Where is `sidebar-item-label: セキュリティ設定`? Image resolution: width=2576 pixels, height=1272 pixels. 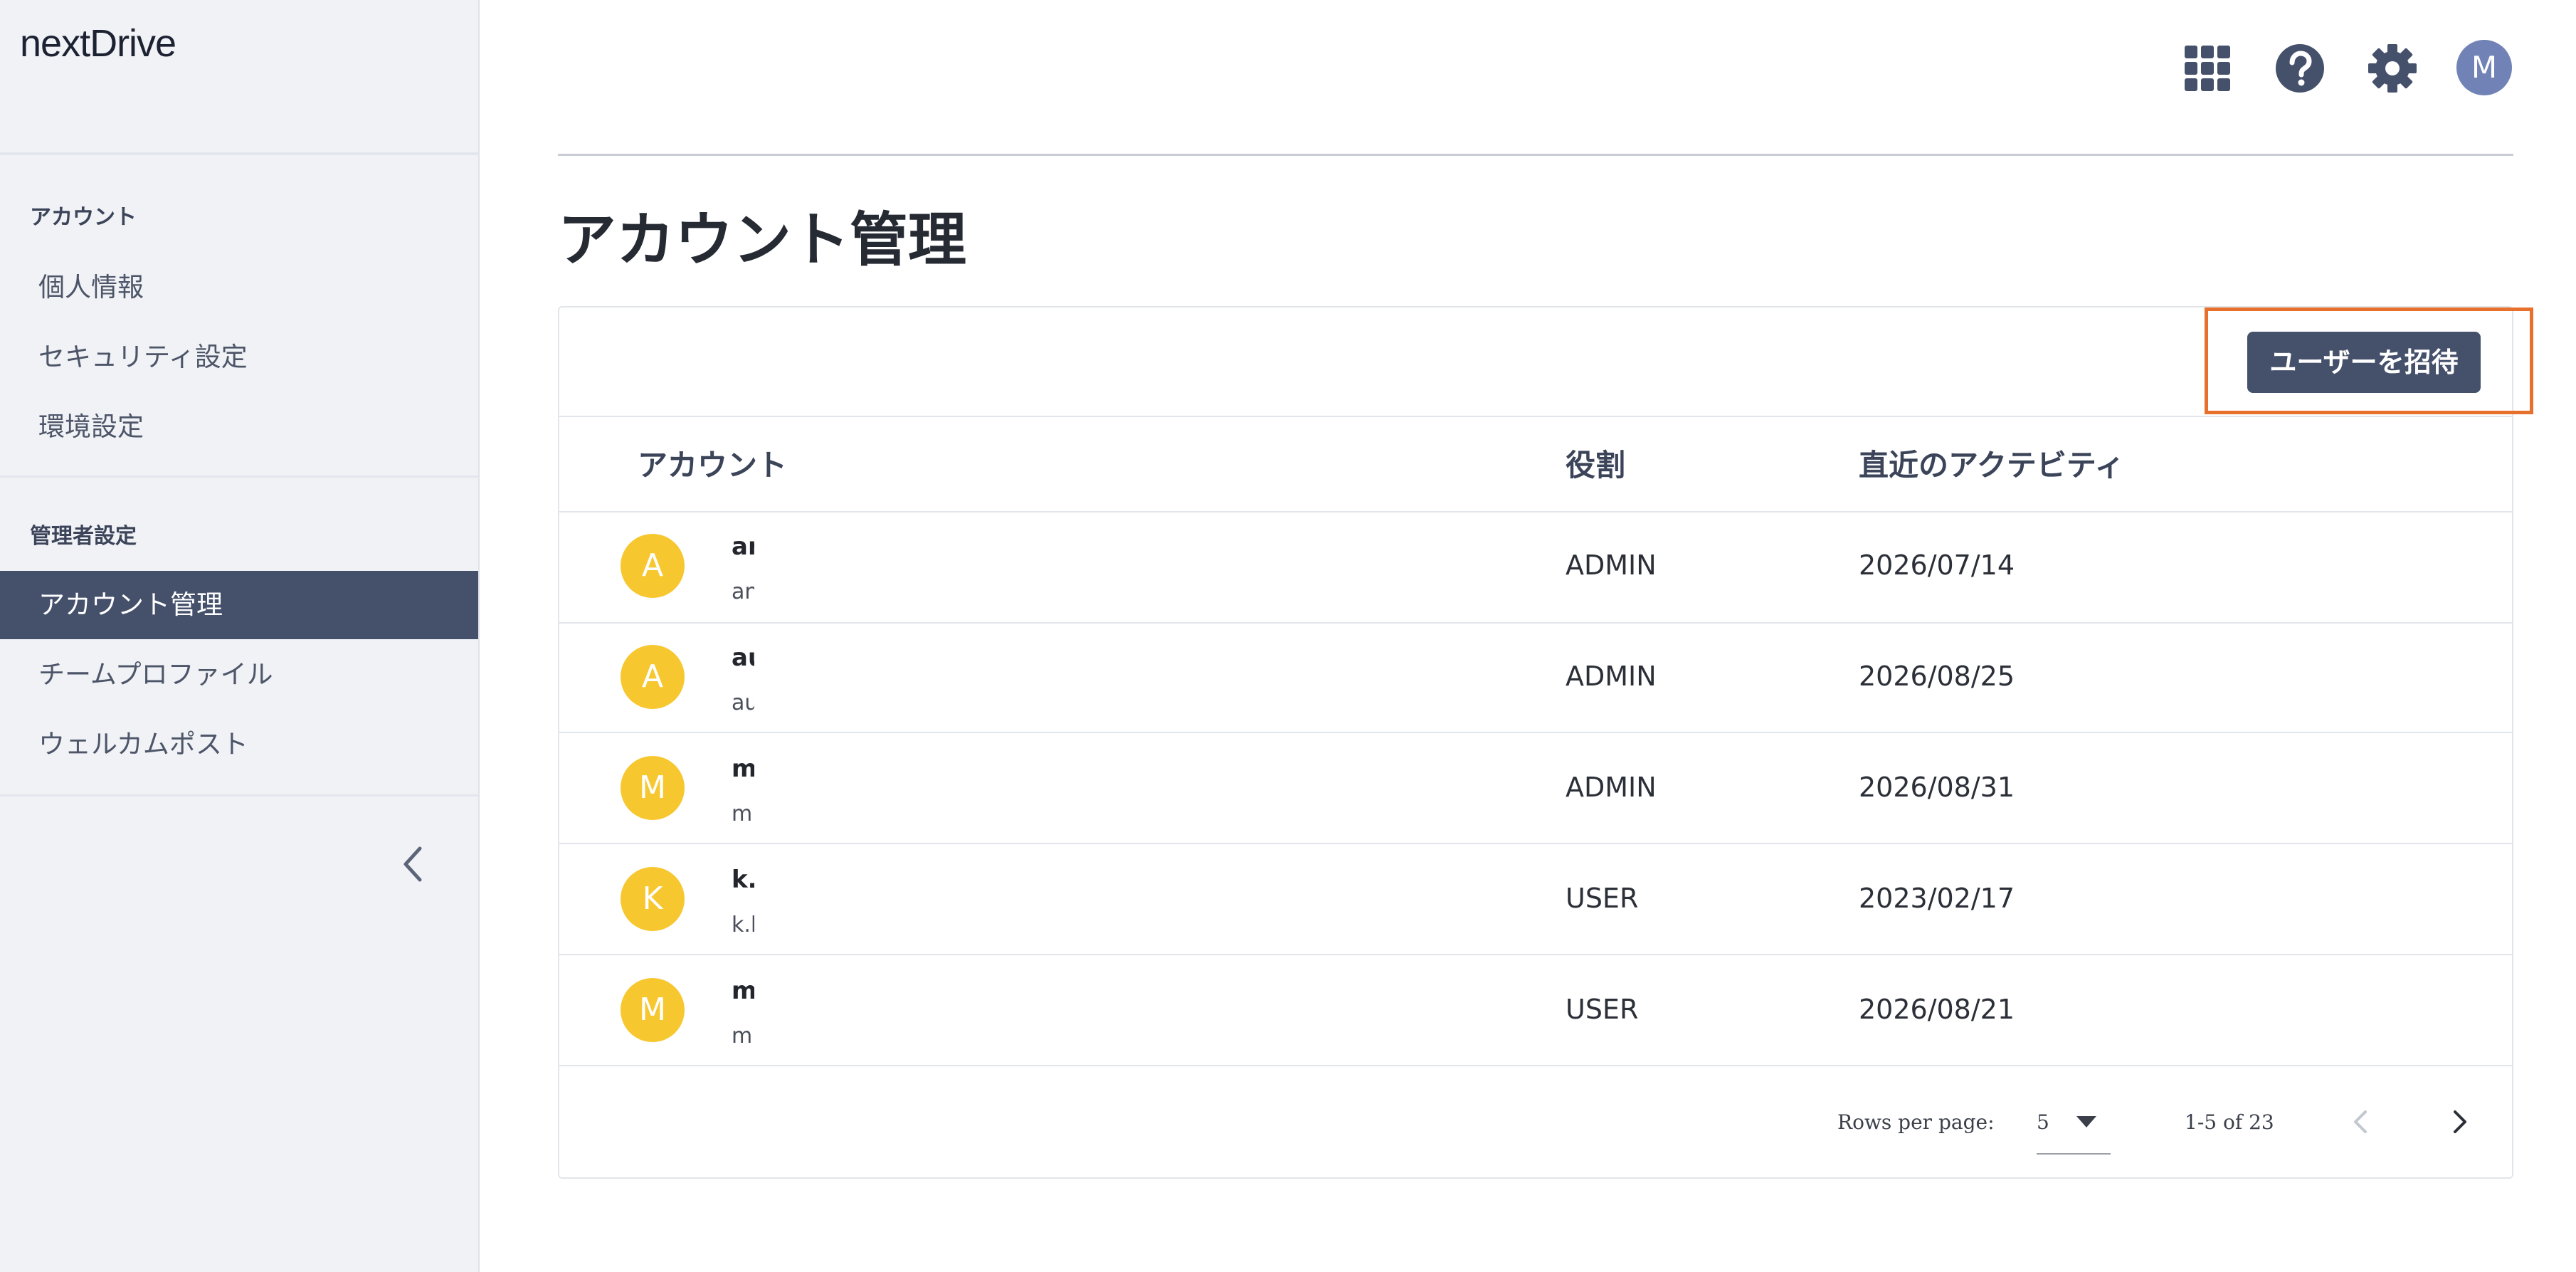 sidebar-item-label: セキュリティ設定 is located at coordinates (143, 357).